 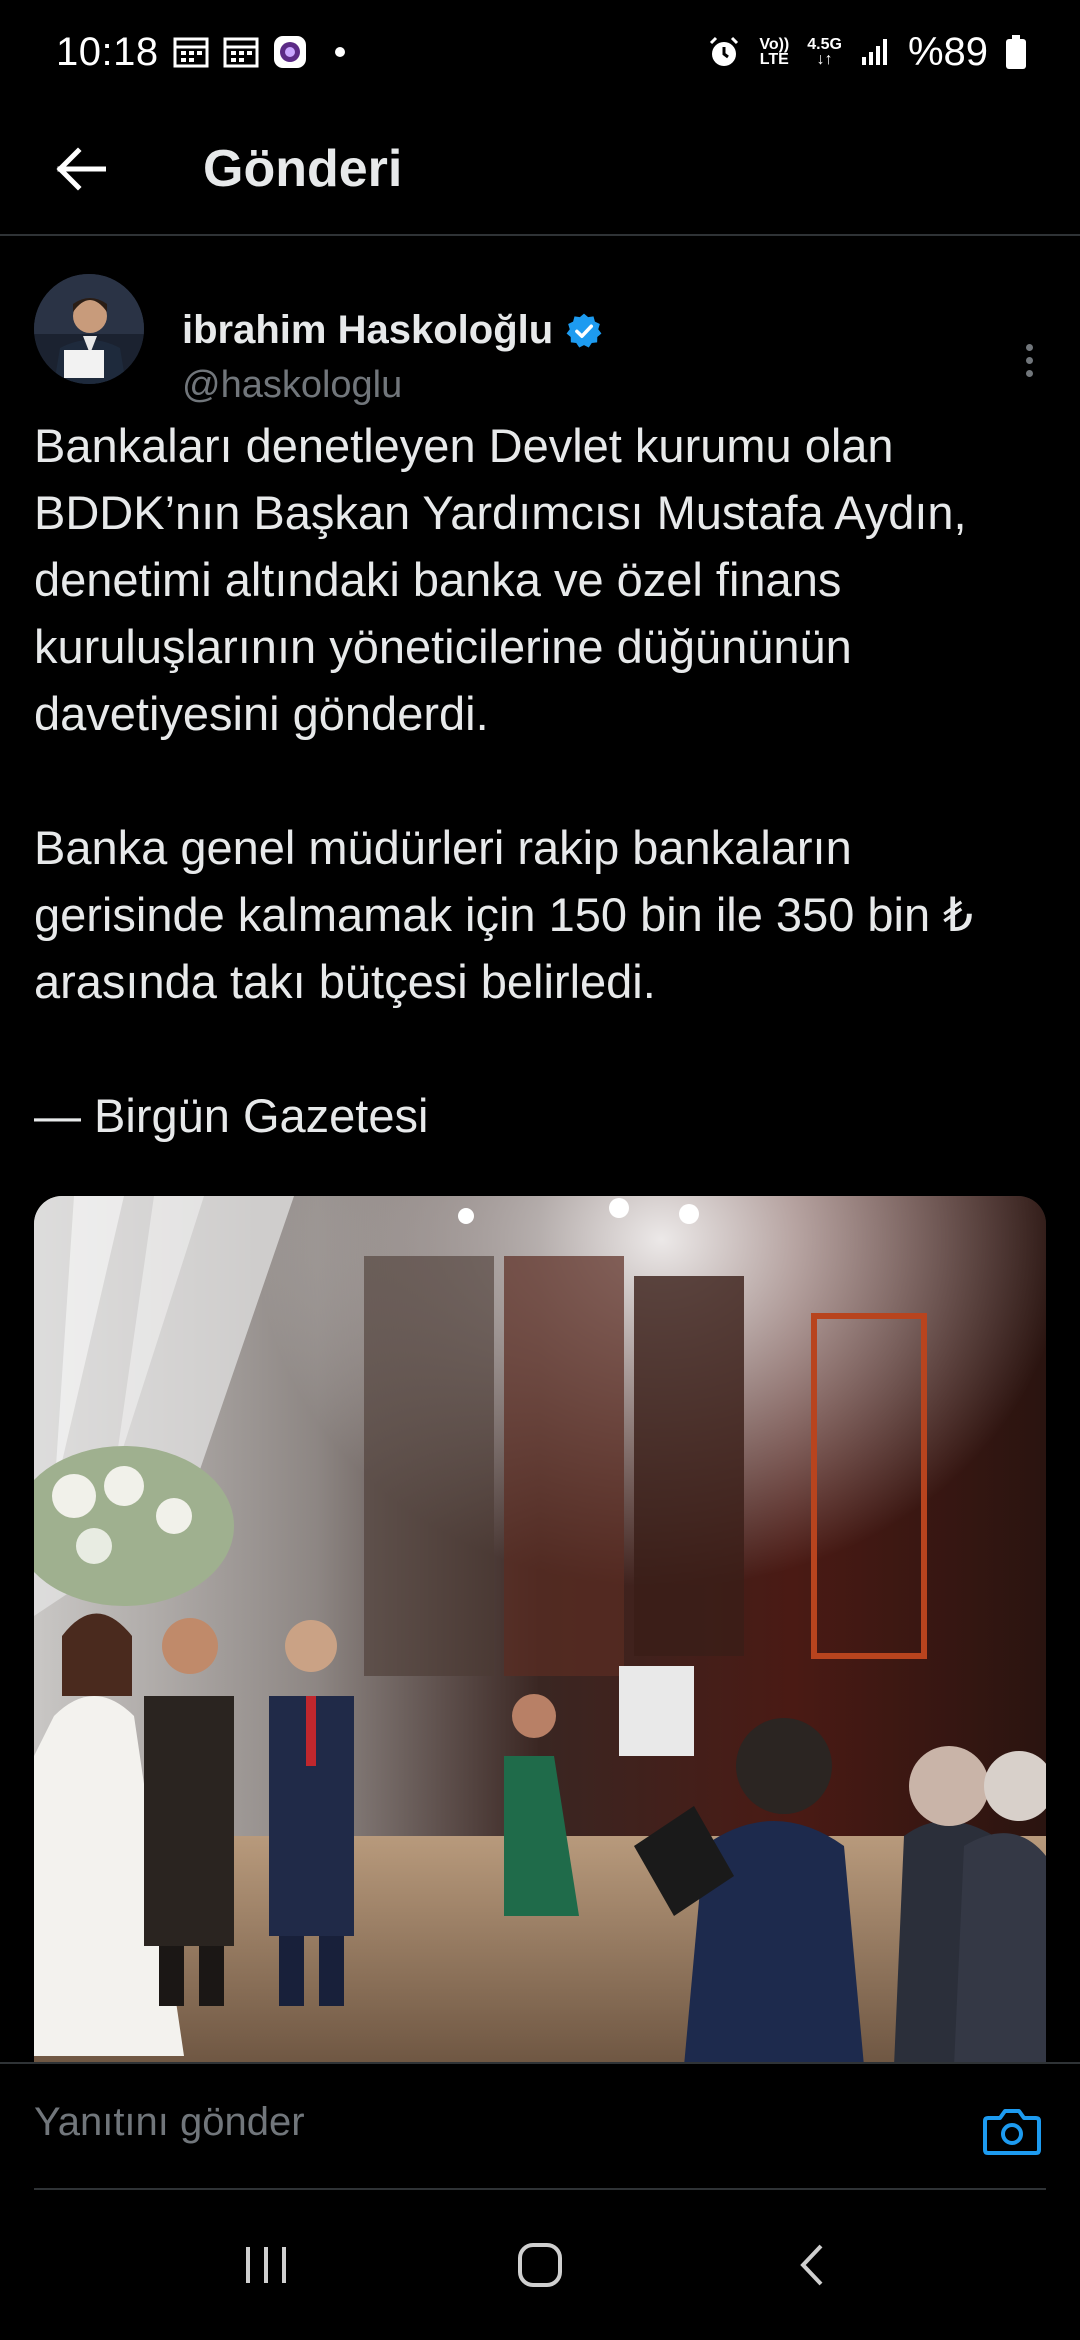 What do you see at coordinates (584, 330) in the screenshot?
I see `verified-badge-icon` at bounding box center [584, 330].